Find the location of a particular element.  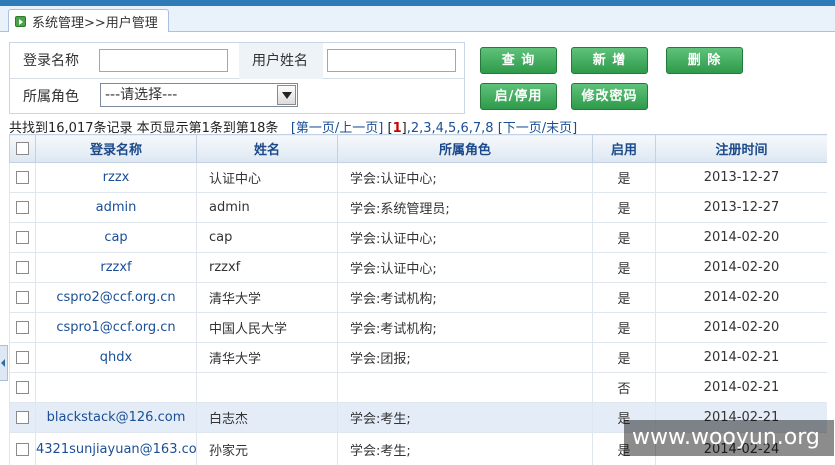

breadcrumb-tab: 系统管理>>用户管理 is located at coordinates (88, 20).